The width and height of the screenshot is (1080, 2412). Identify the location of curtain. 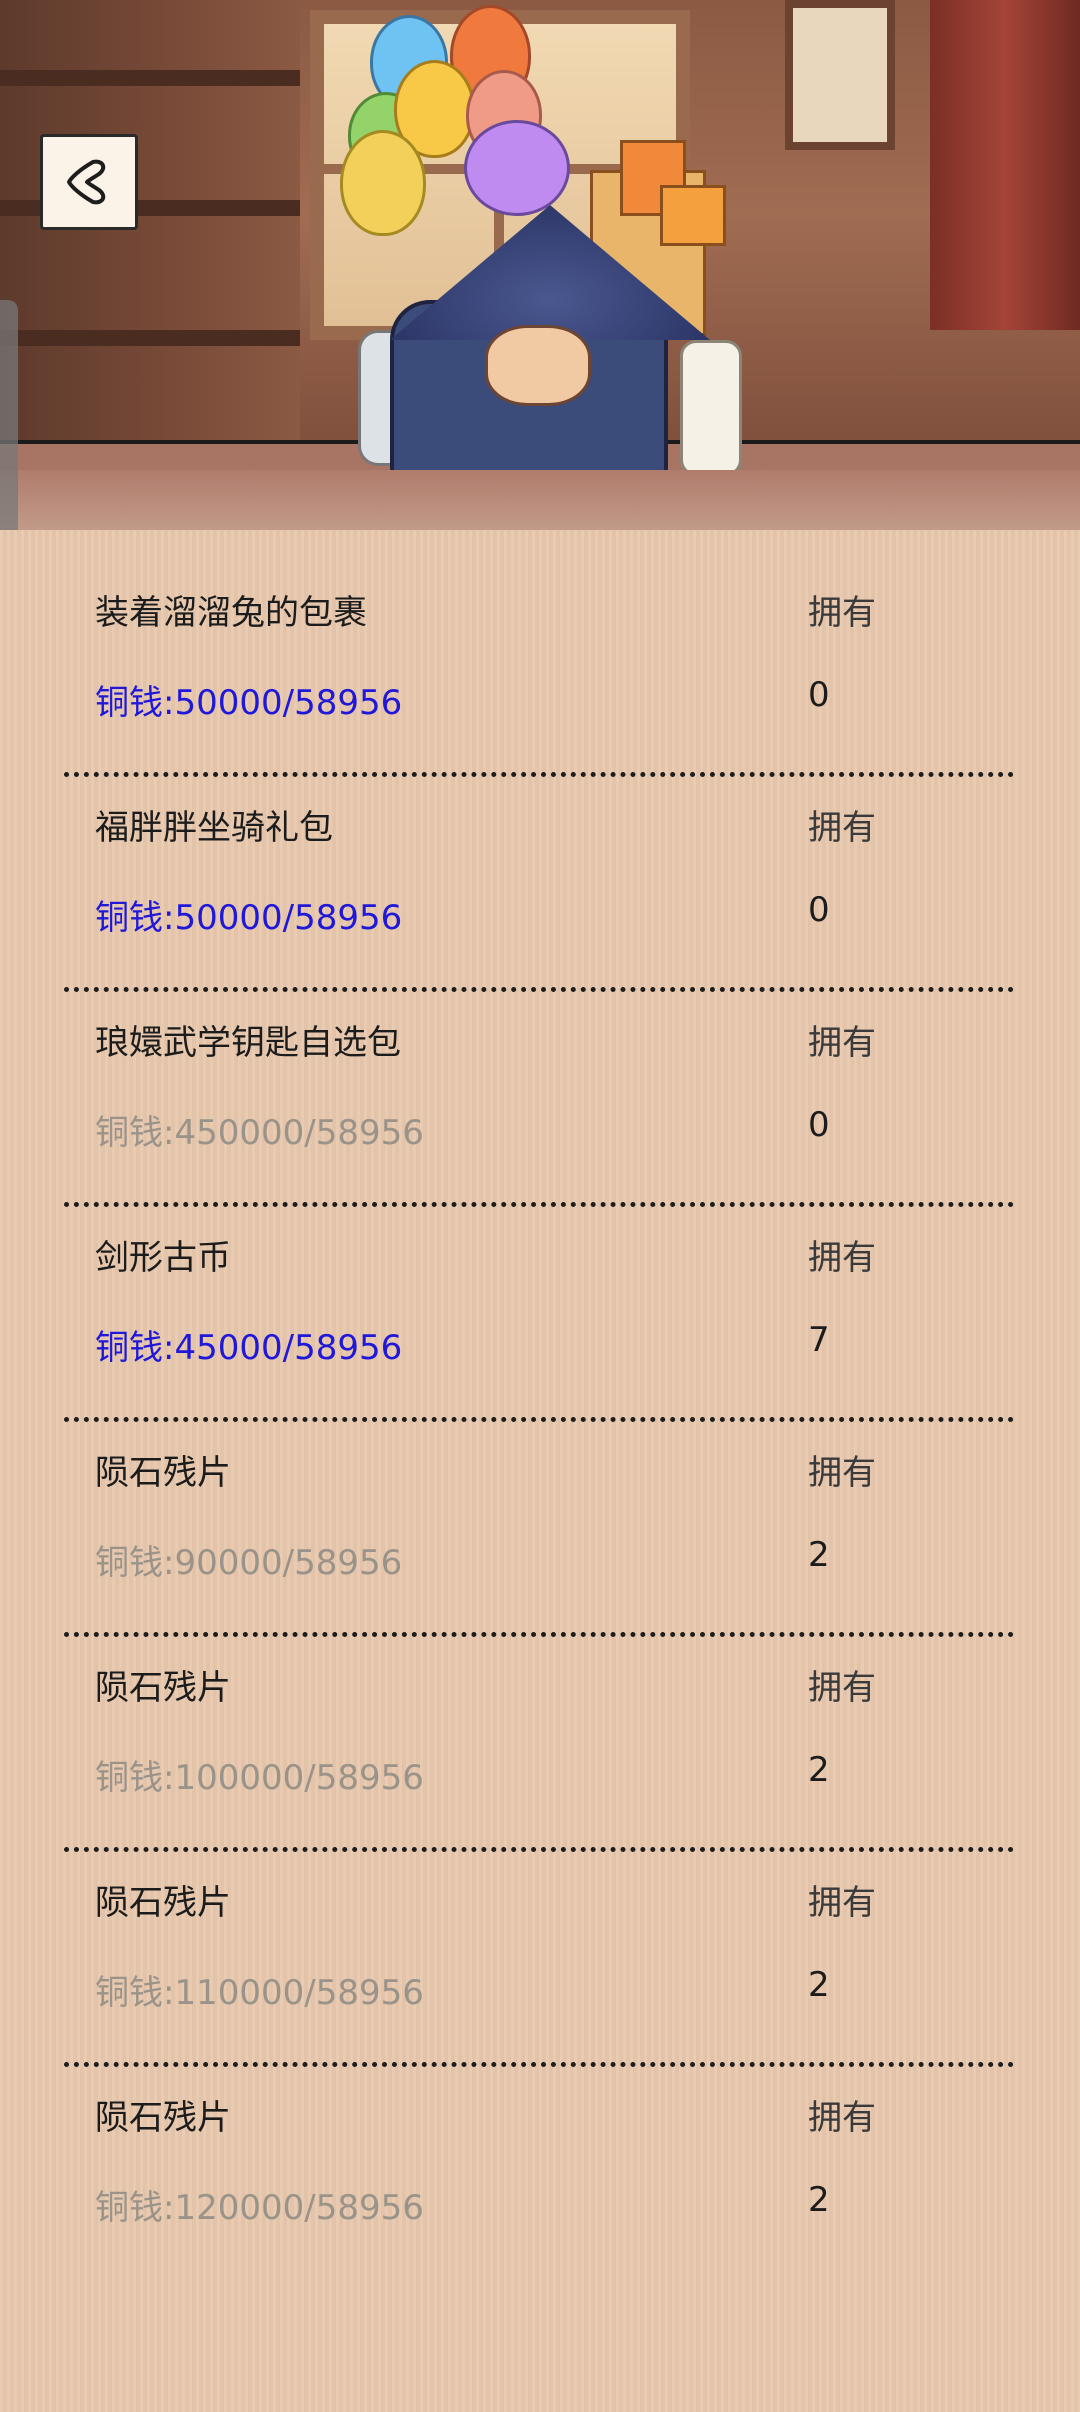
(1005, 165).